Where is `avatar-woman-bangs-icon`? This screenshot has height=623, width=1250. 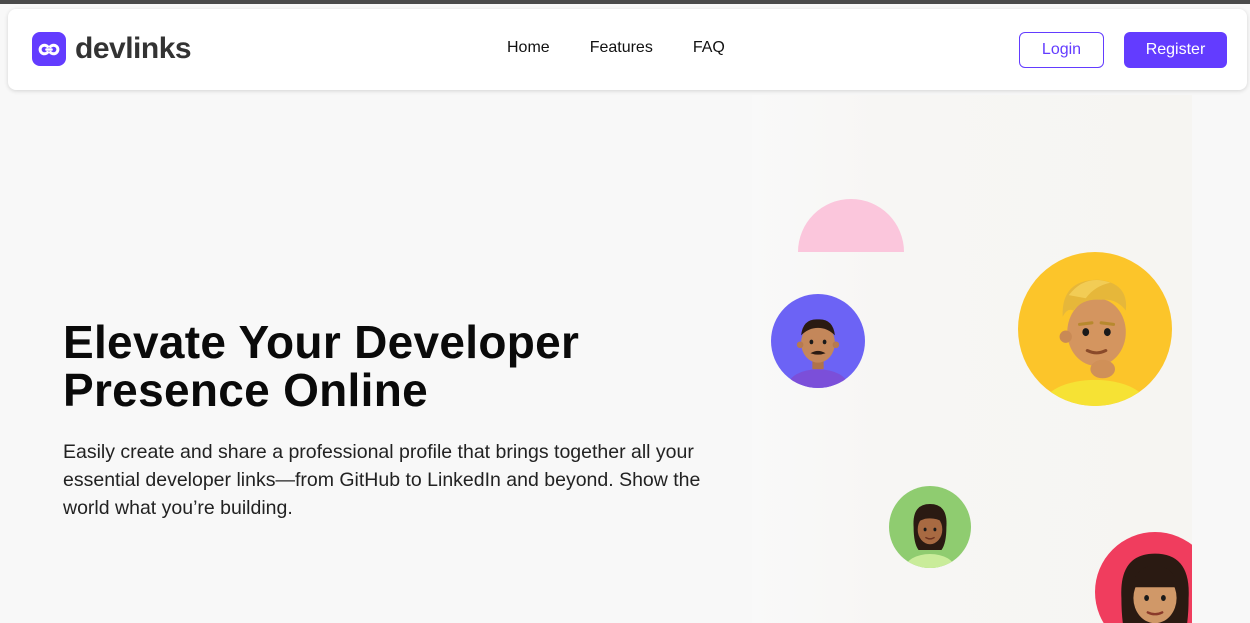 avatar-woman-bangs-icon is located at coordinates (1143, 577).